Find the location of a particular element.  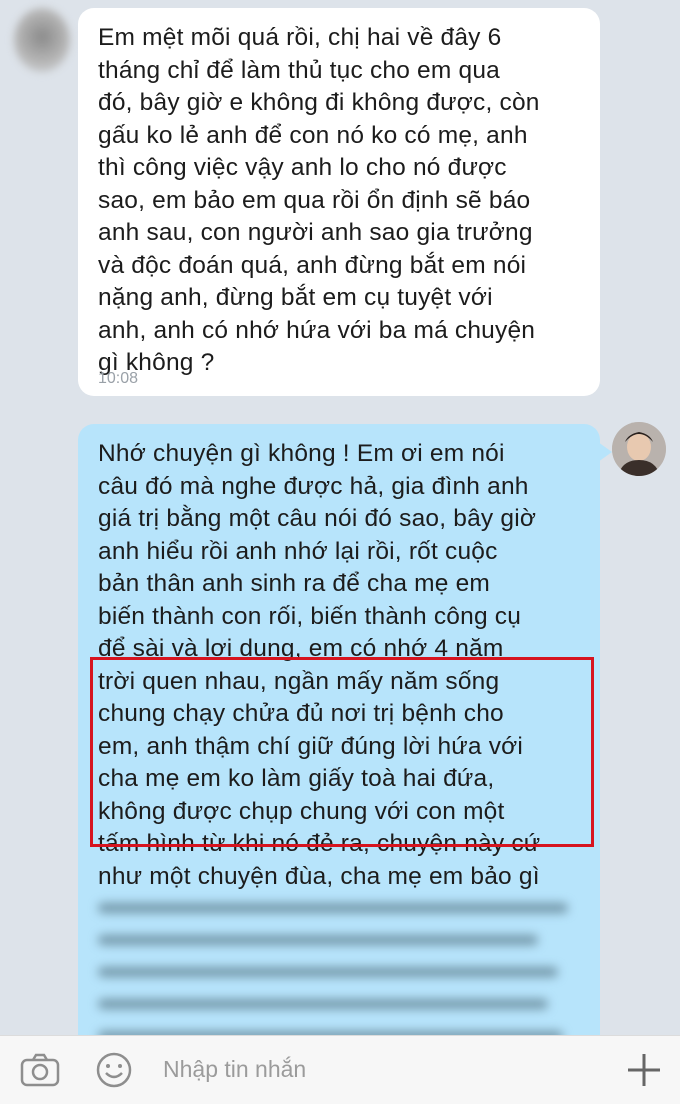

plus-icon is located at coordinates (644, 1070).